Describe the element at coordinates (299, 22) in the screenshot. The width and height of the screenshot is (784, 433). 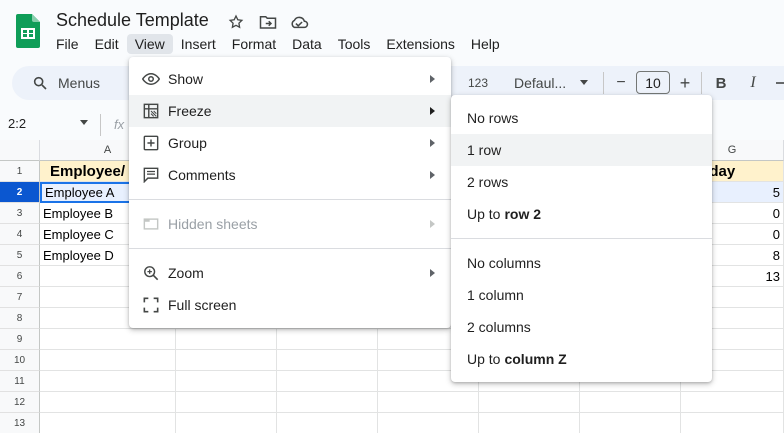
I see `cloud-saved-icon` at that location.